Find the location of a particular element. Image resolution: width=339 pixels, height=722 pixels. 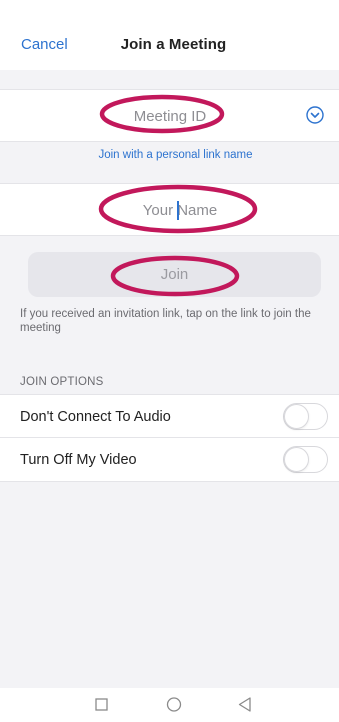

audio-toggle is located at coordinates (305, 416).